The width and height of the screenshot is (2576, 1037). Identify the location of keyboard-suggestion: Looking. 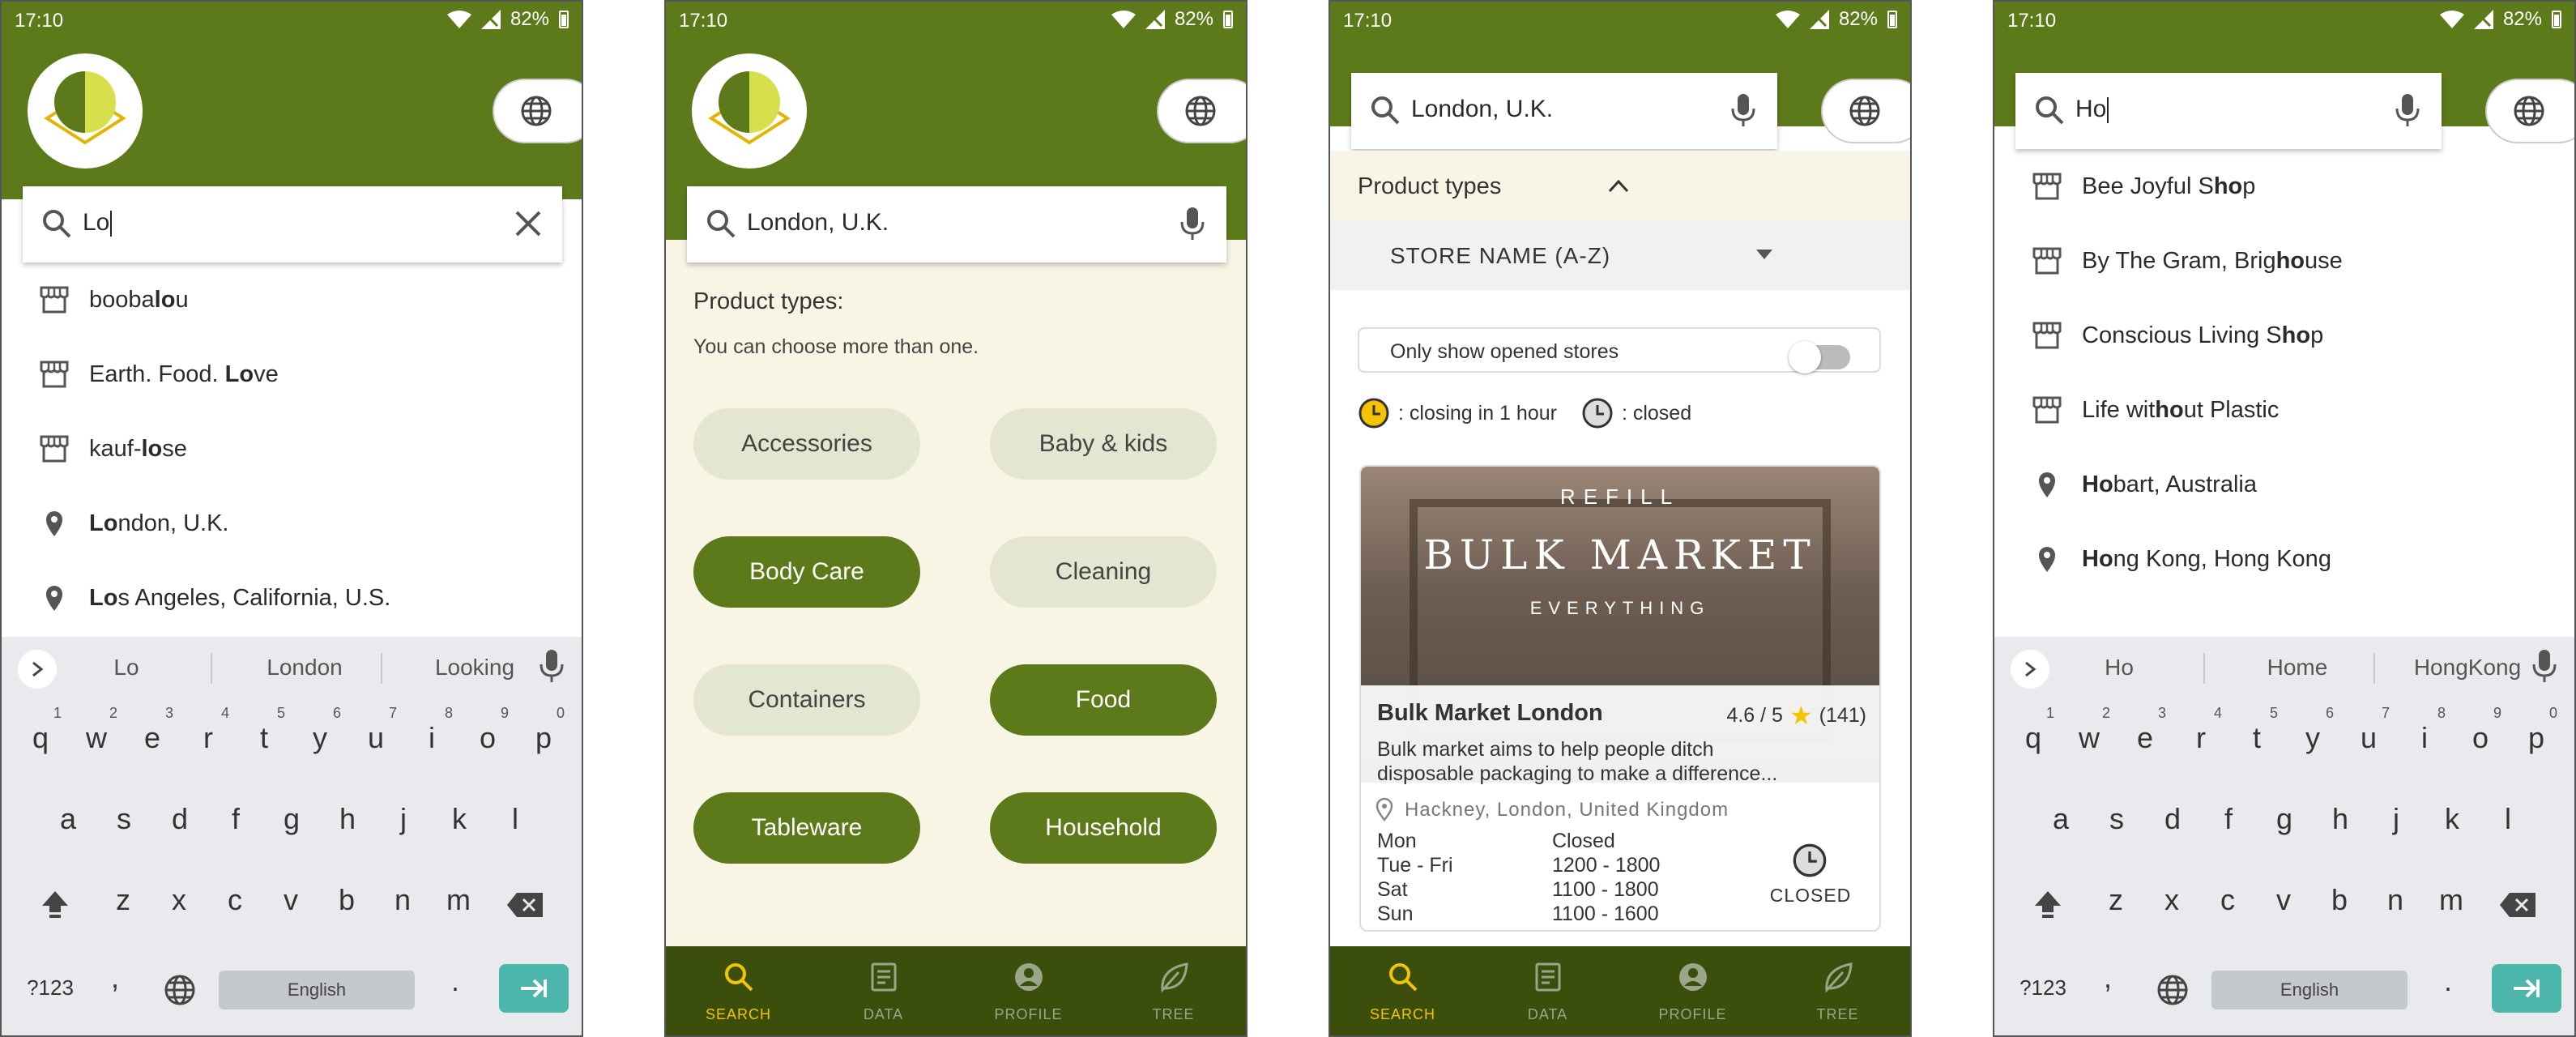
(475, 668).